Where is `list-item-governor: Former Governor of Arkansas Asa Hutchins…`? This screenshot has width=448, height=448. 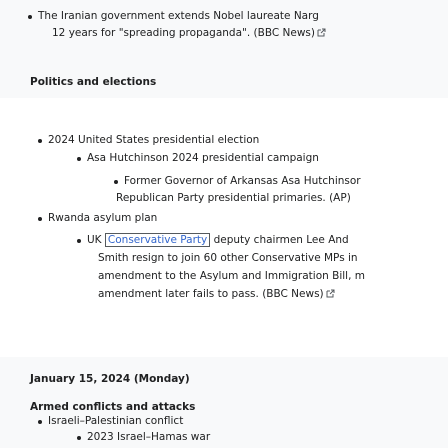 list-item-governor: Former Governor of Arkansas Asa Hutchins… is located at coordinates (237, 181).